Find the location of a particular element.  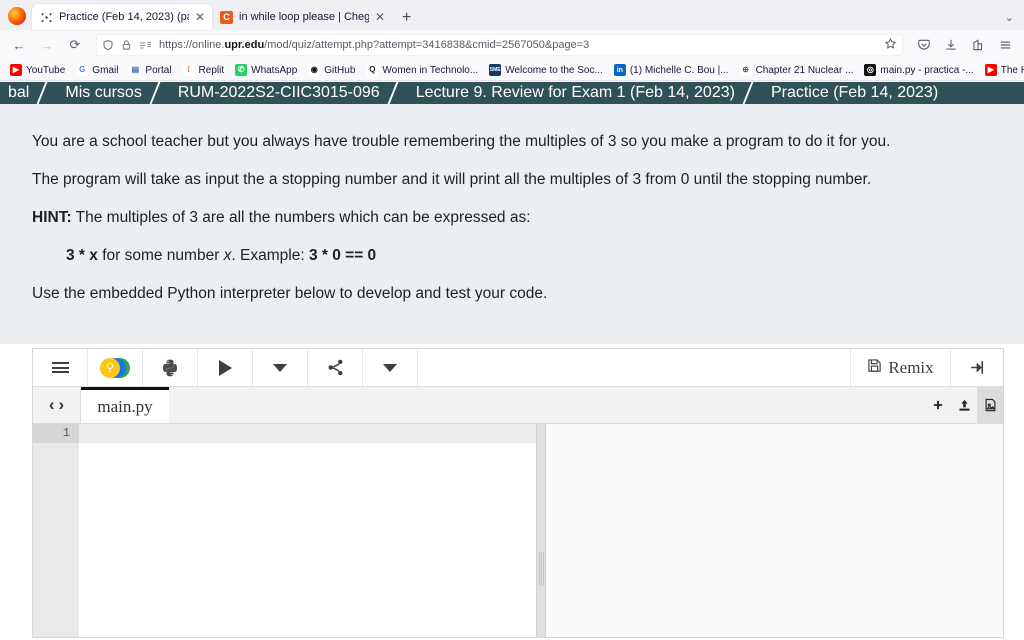

shield-icon is located at coordinates (108, 45).